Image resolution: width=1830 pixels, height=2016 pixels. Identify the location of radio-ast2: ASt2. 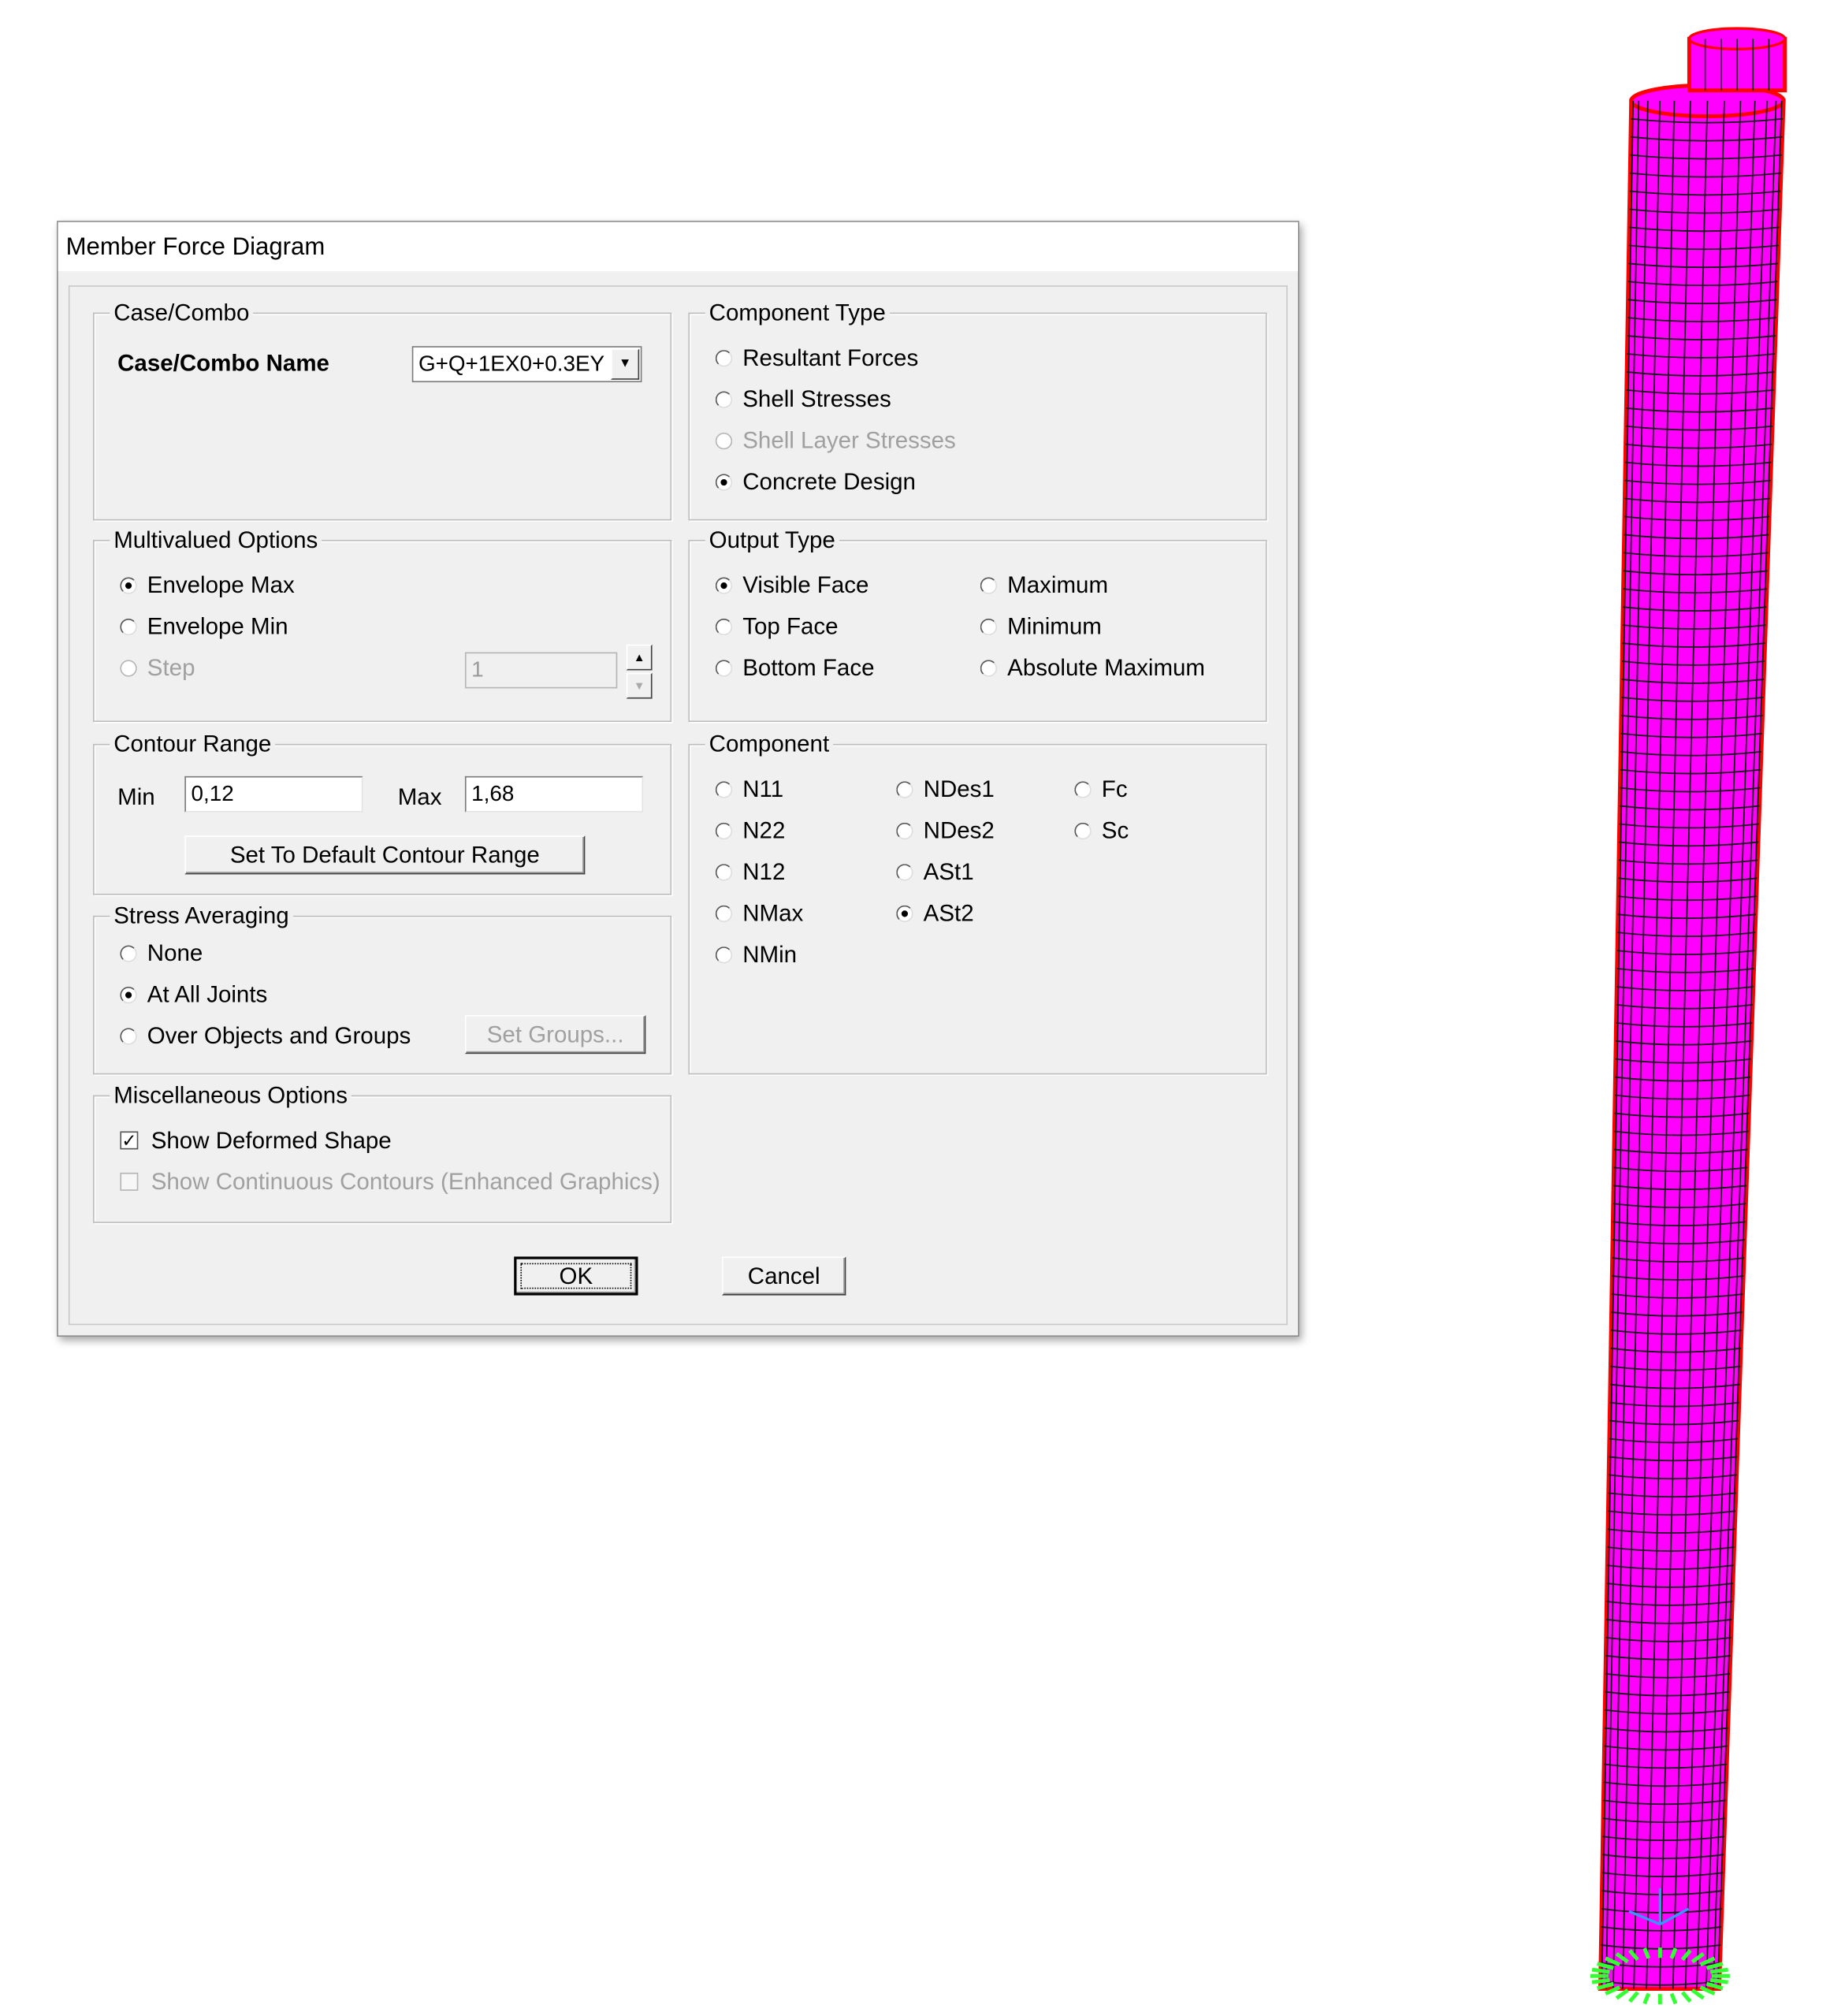
(935, 913).